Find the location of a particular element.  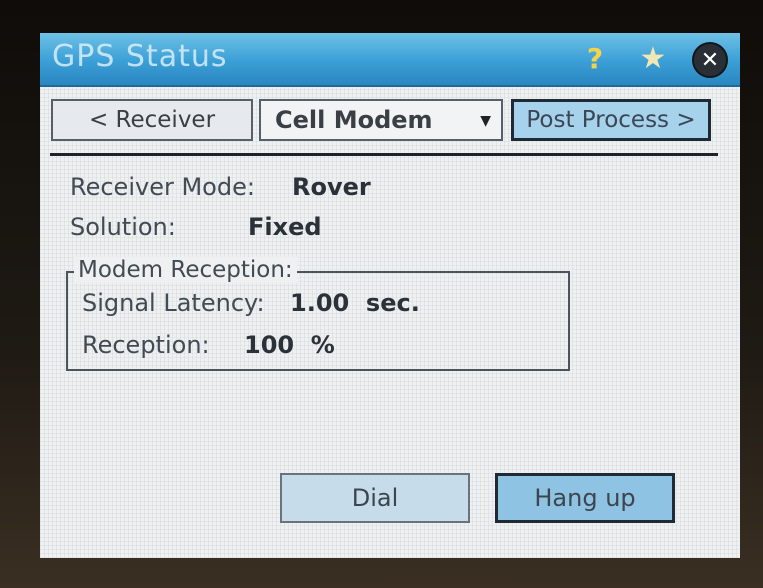

solution-label: Solution: is located at coordinates (123, 227).